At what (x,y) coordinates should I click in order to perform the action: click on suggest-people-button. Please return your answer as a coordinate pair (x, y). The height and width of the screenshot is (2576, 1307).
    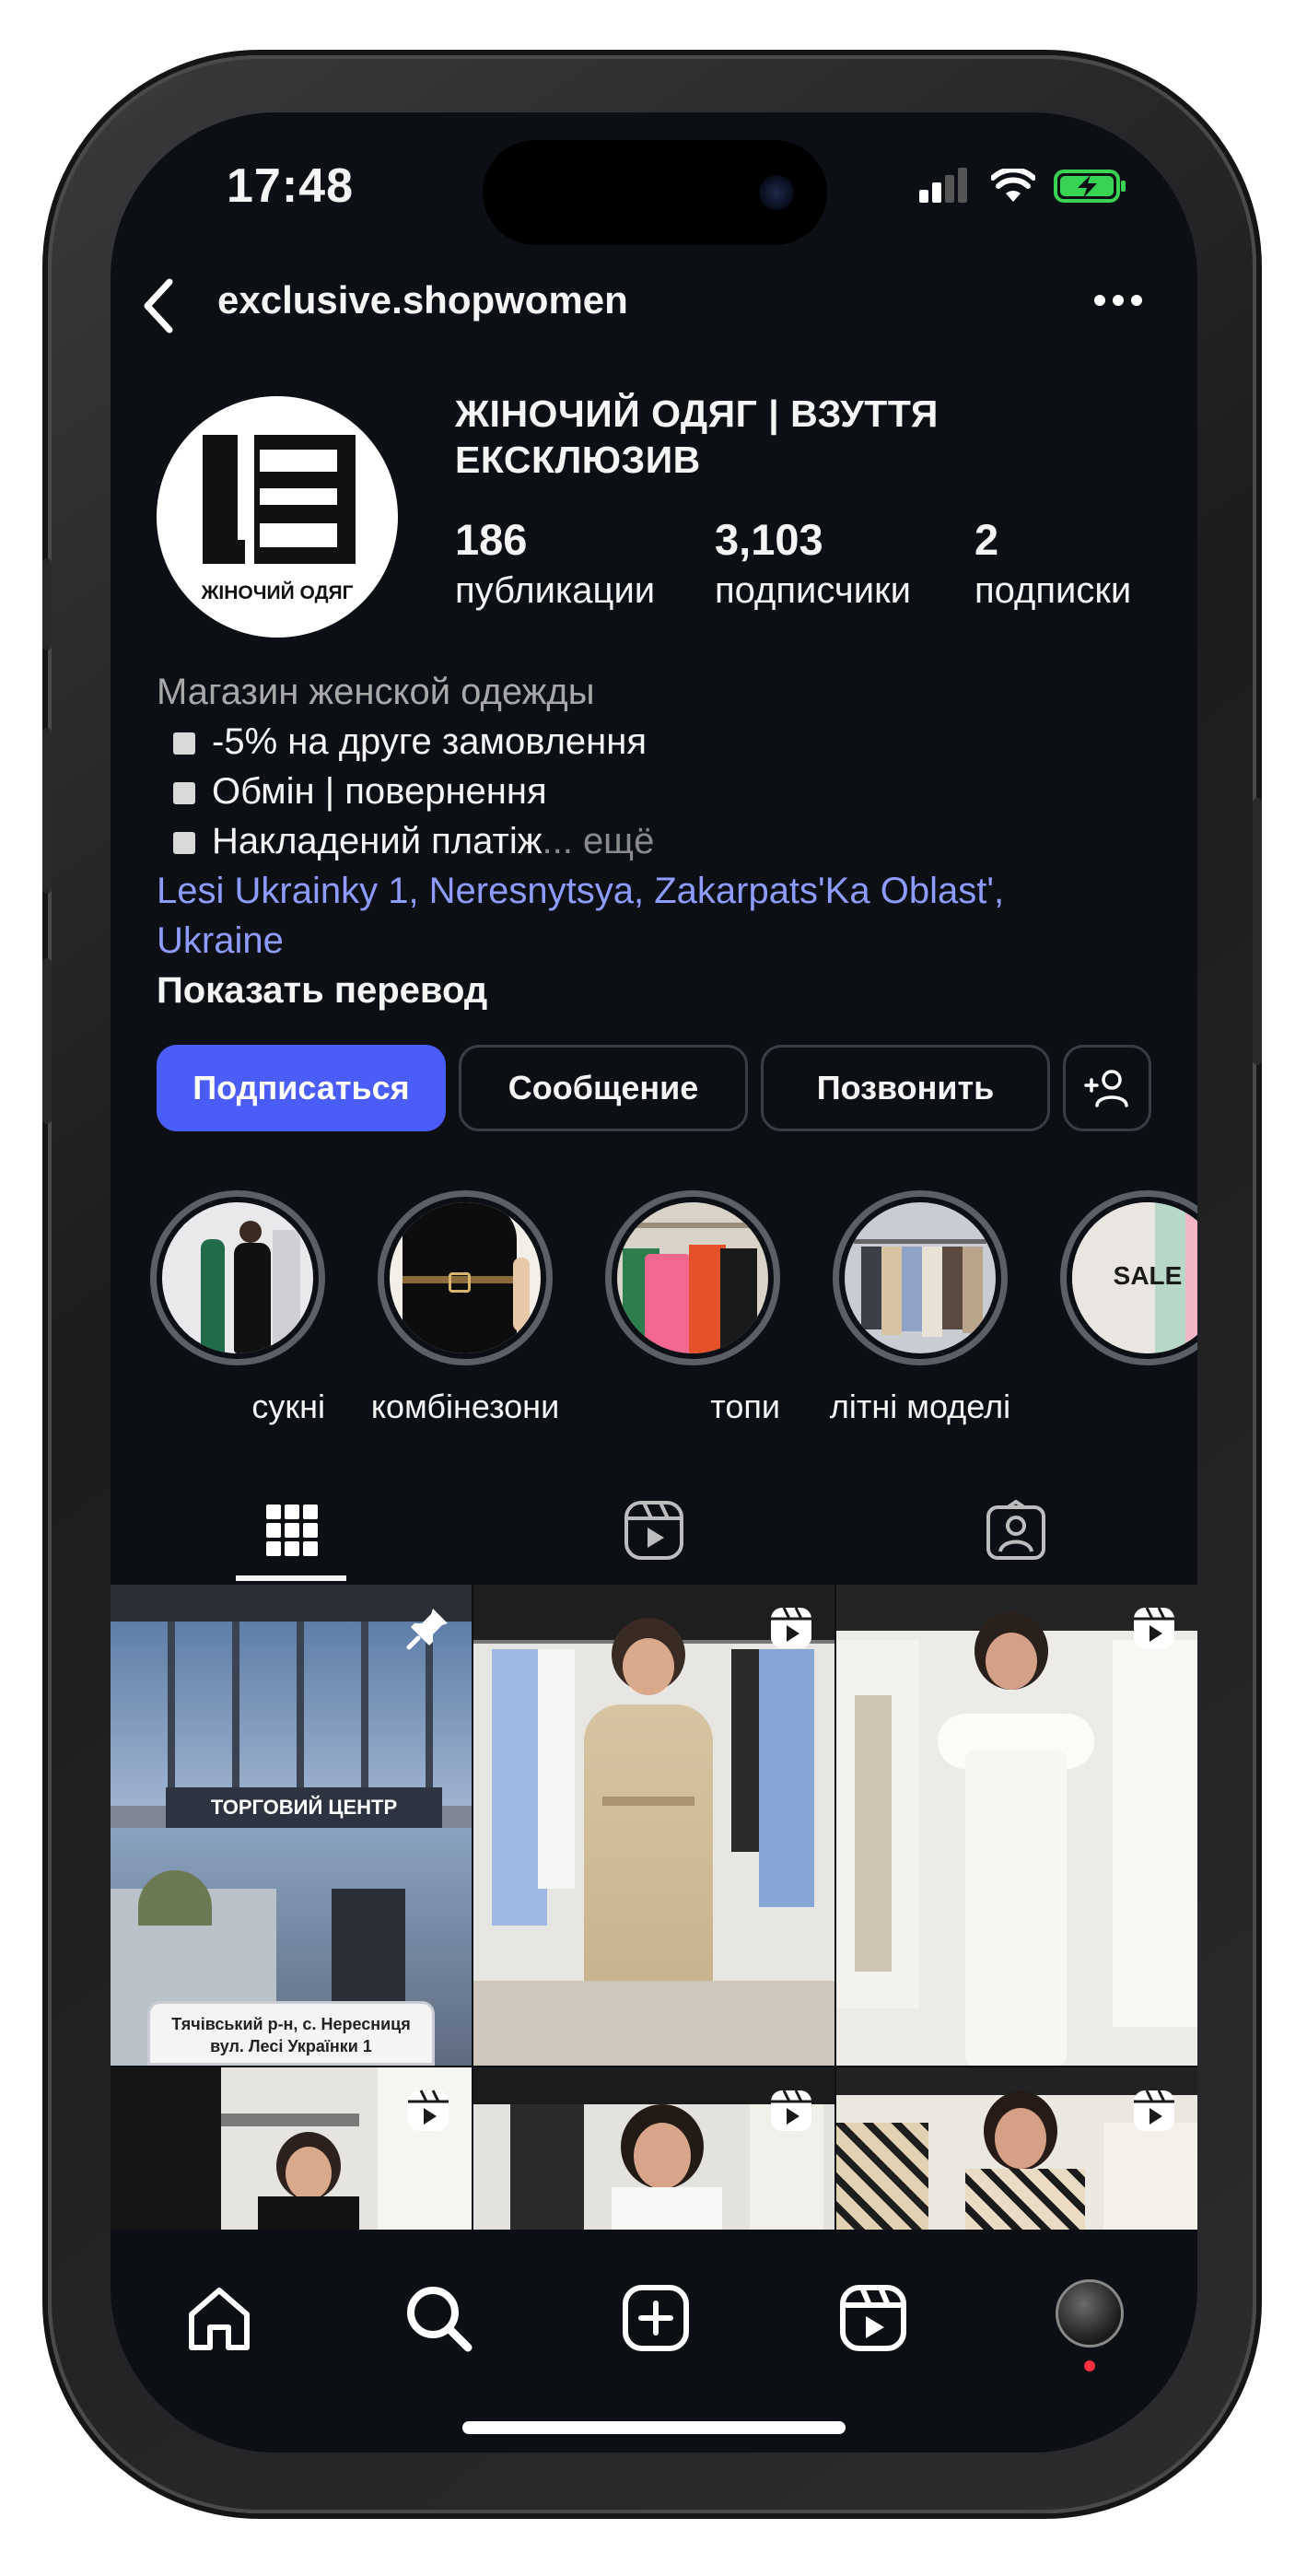
    Looking at the image, I should click on (1107, 1088).